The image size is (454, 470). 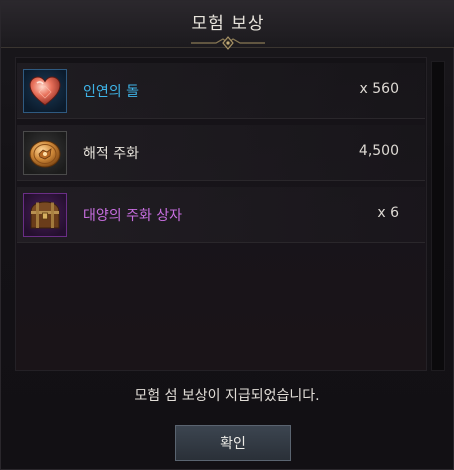 I want to click on item-name: 해적 주화, so click(x=111, y=154).